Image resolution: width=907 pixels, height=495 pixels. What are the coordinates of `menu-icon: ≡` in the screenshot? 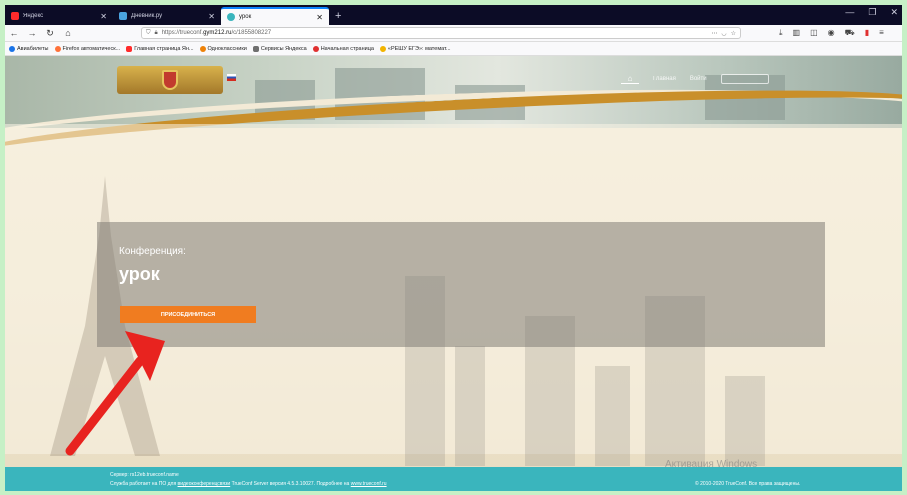 It's located at (881, 33).